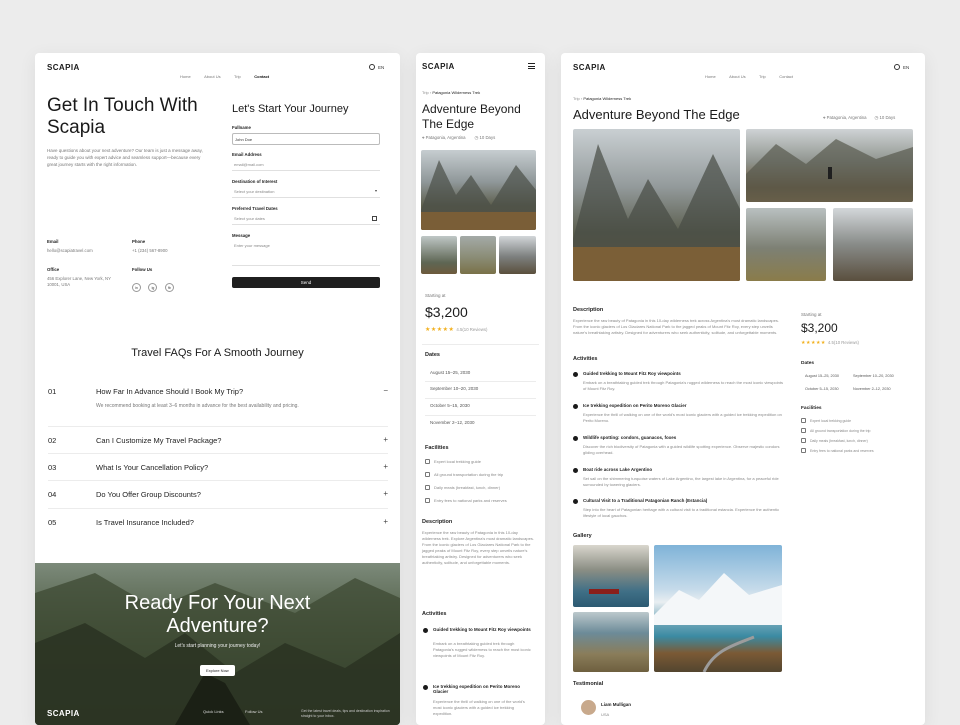  Describe the element at coordinates (52, 467) in the screenshot. I see `faq-number: 03` at that location.